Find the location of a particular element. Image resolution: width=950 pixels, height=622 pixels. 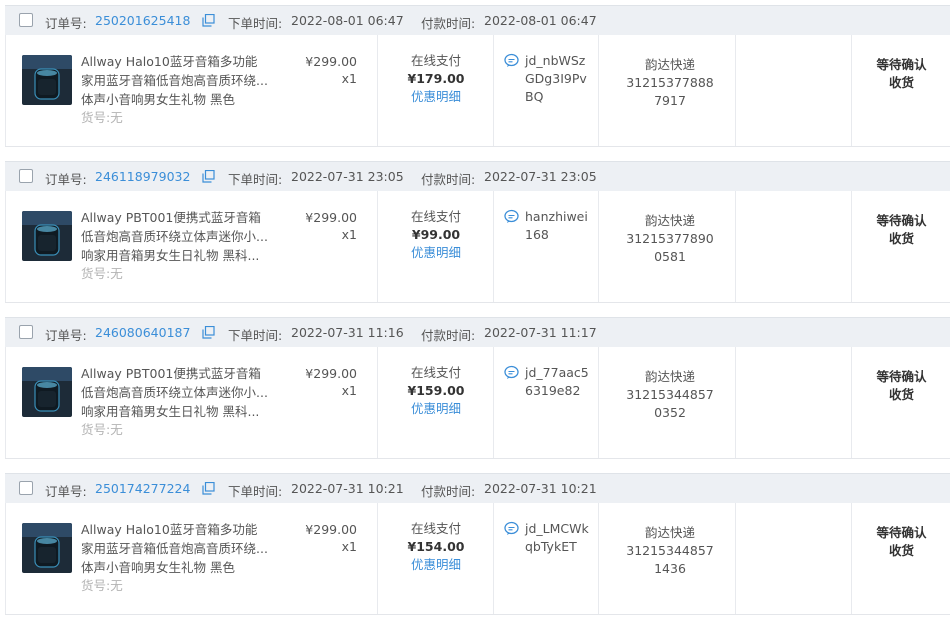

paid-amount: ¥99.00 is located at coordinates (436, 234).